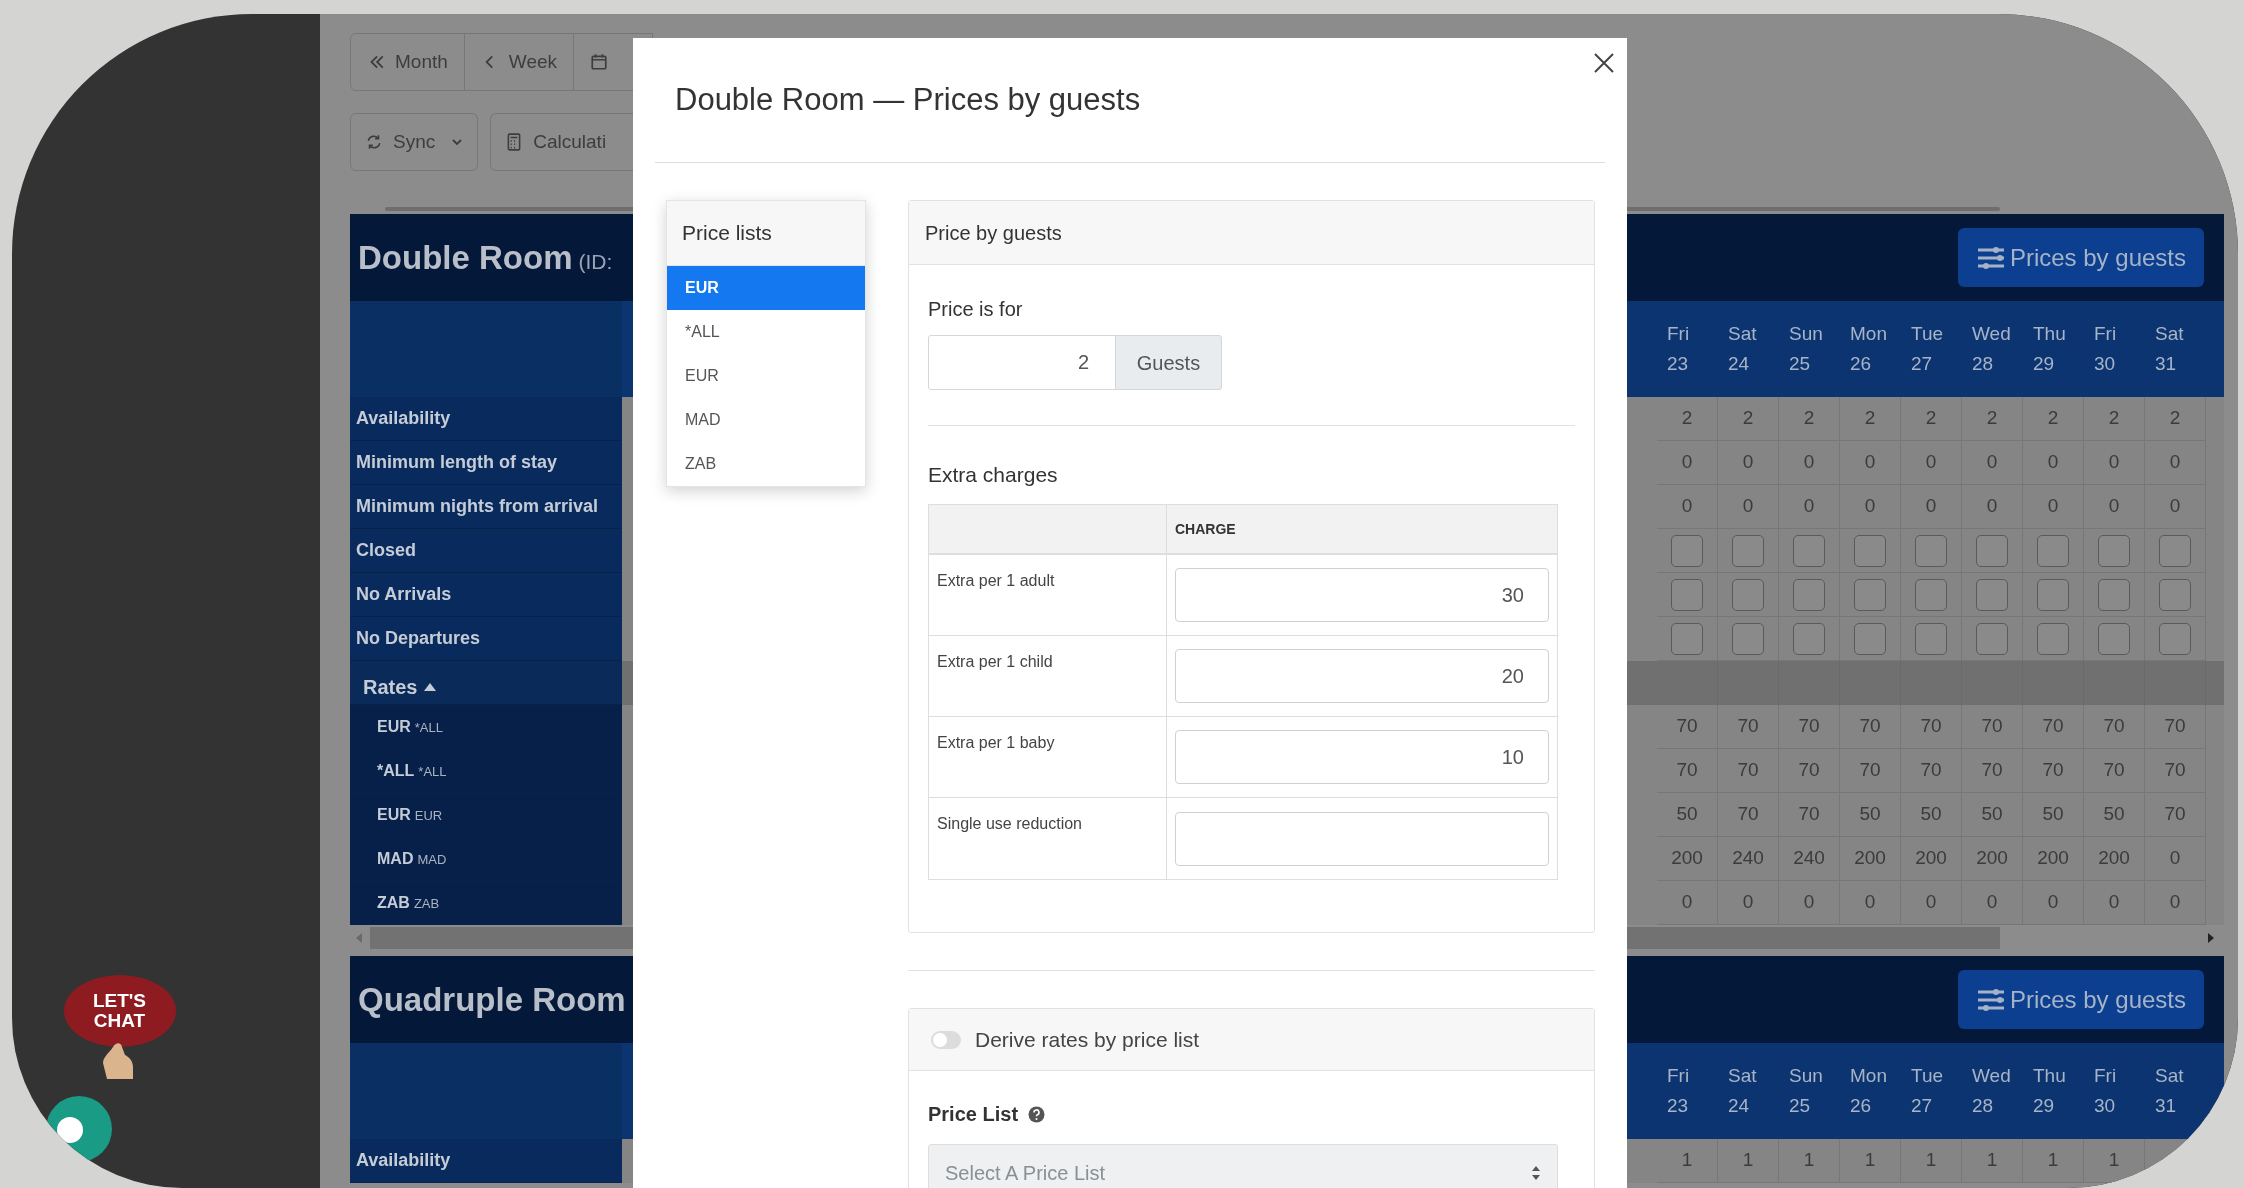  I want to click on rates-toggle: Rates, so click(390, 686).